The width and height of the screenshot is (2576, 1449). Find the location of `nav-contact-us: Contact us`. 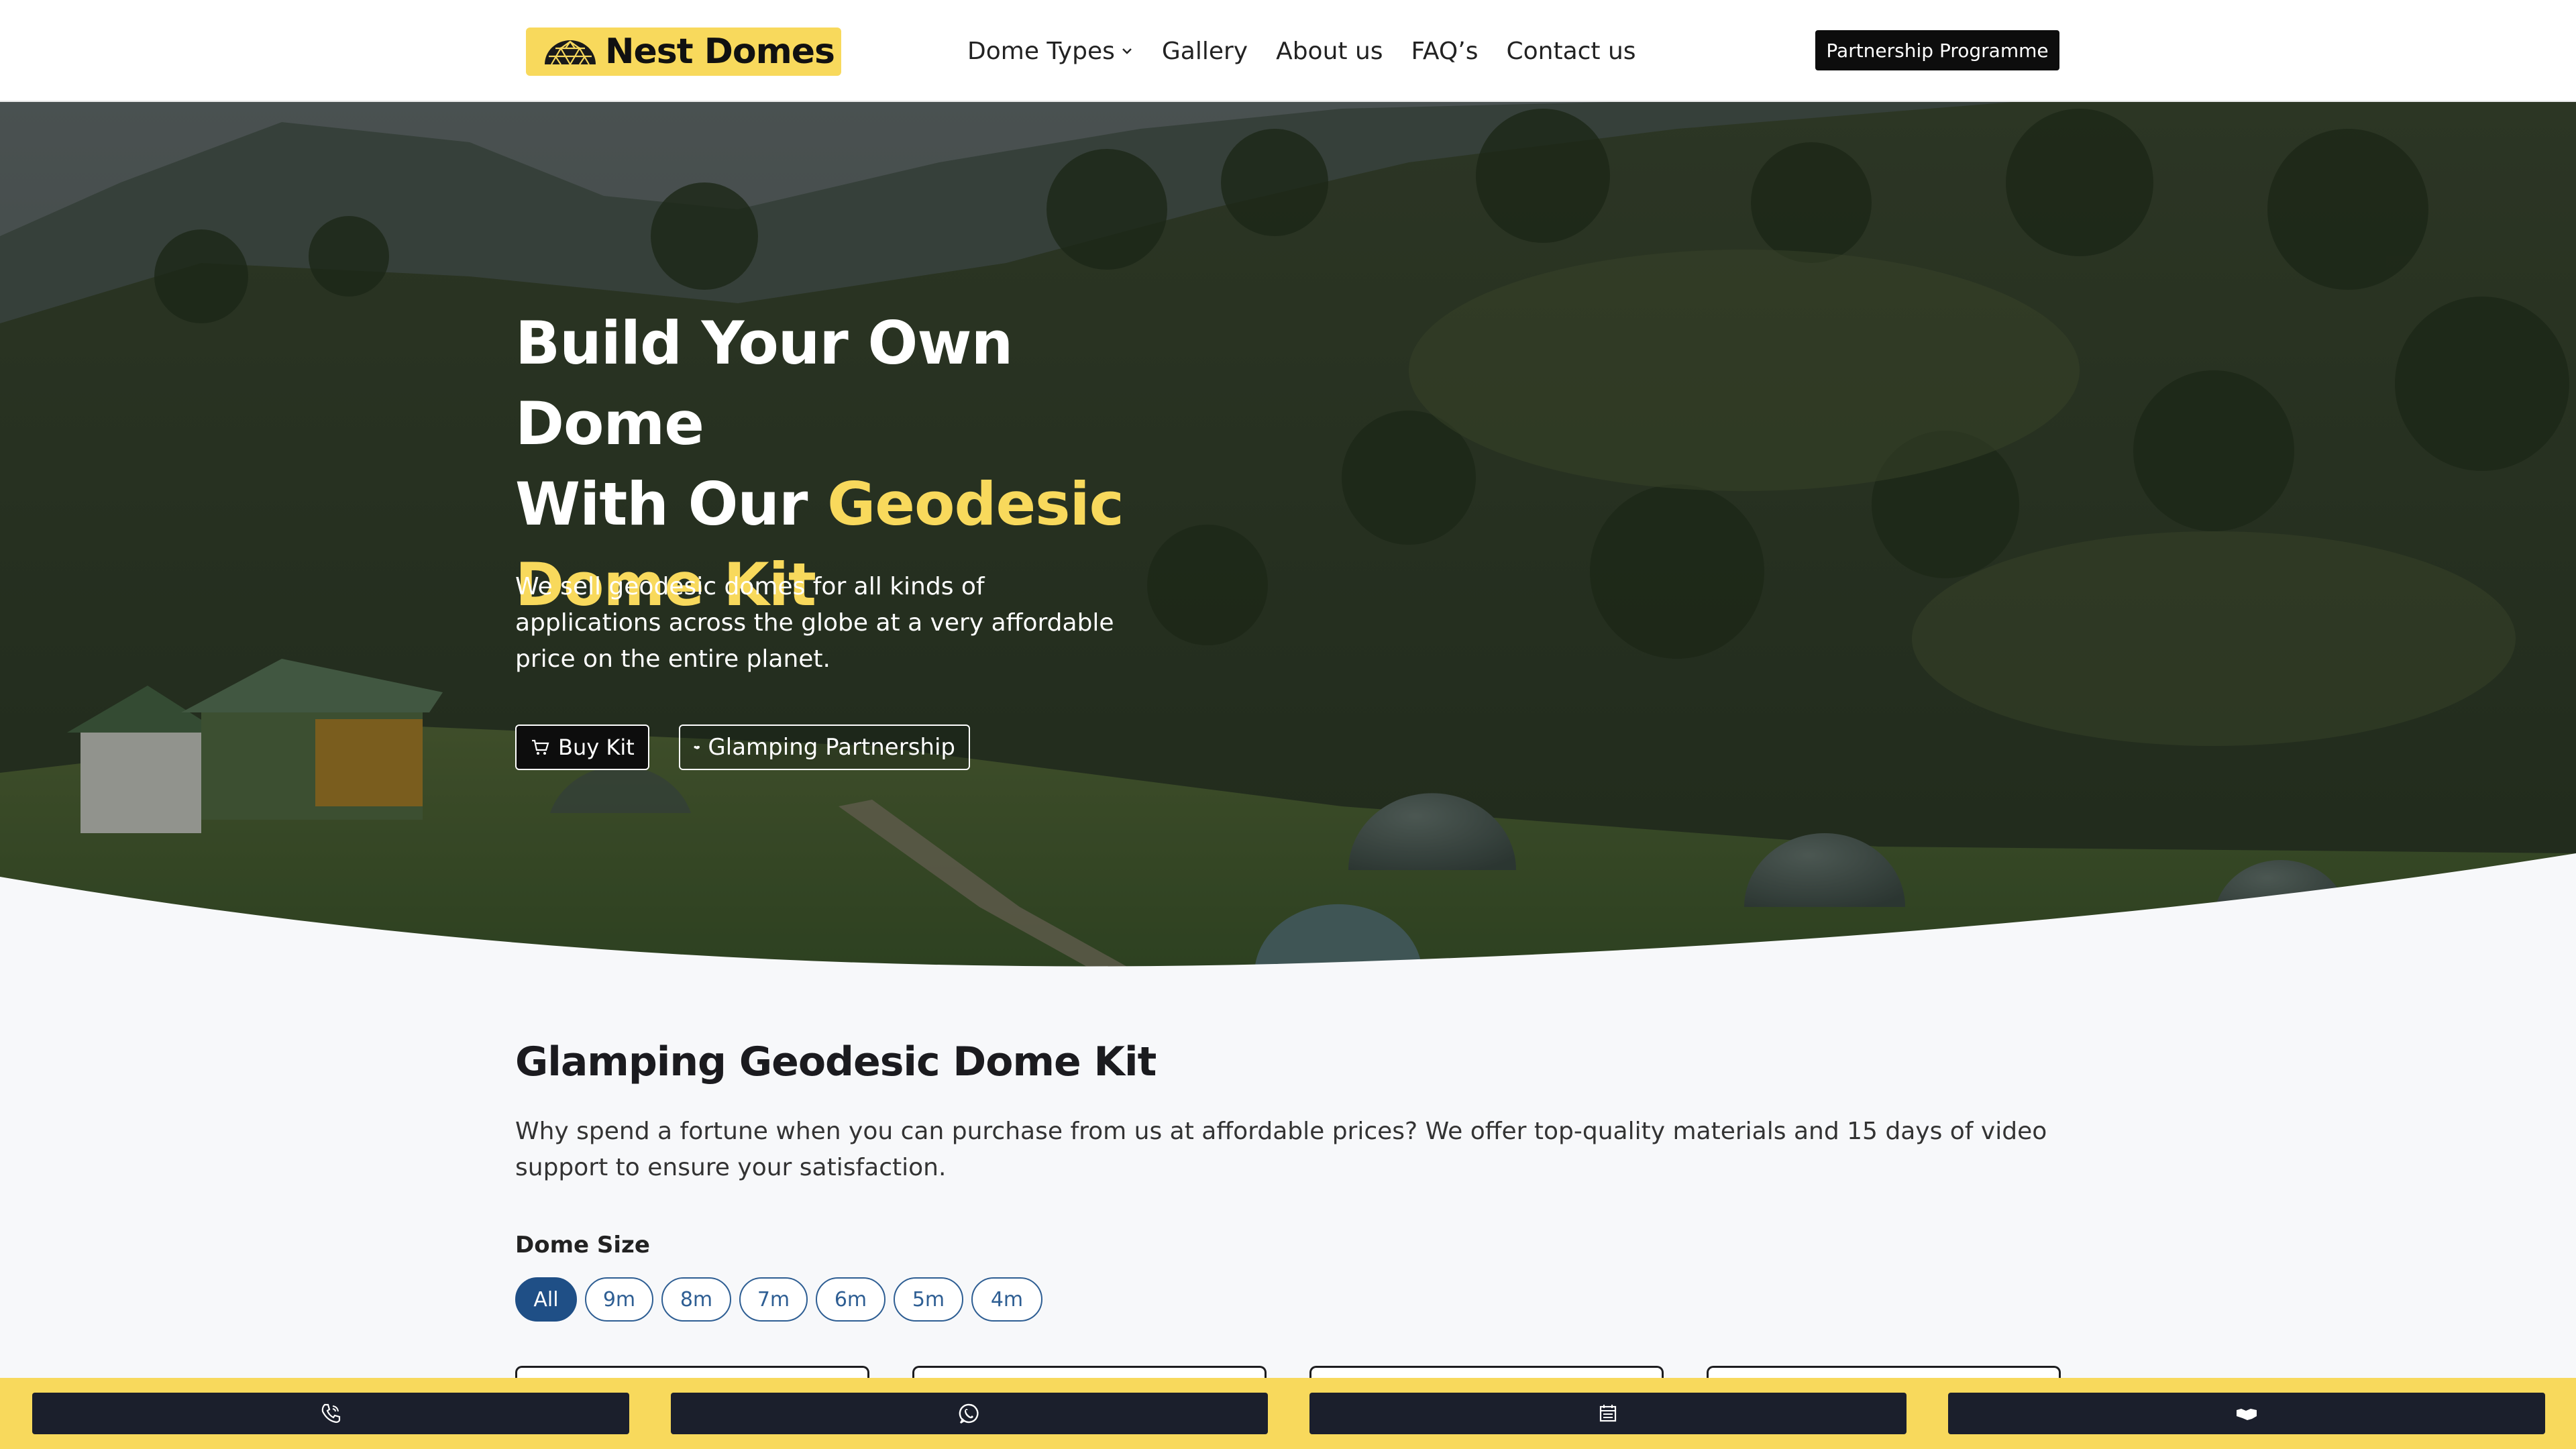

nav-contact-us: Contact us is located at coordinates (1570, 51).